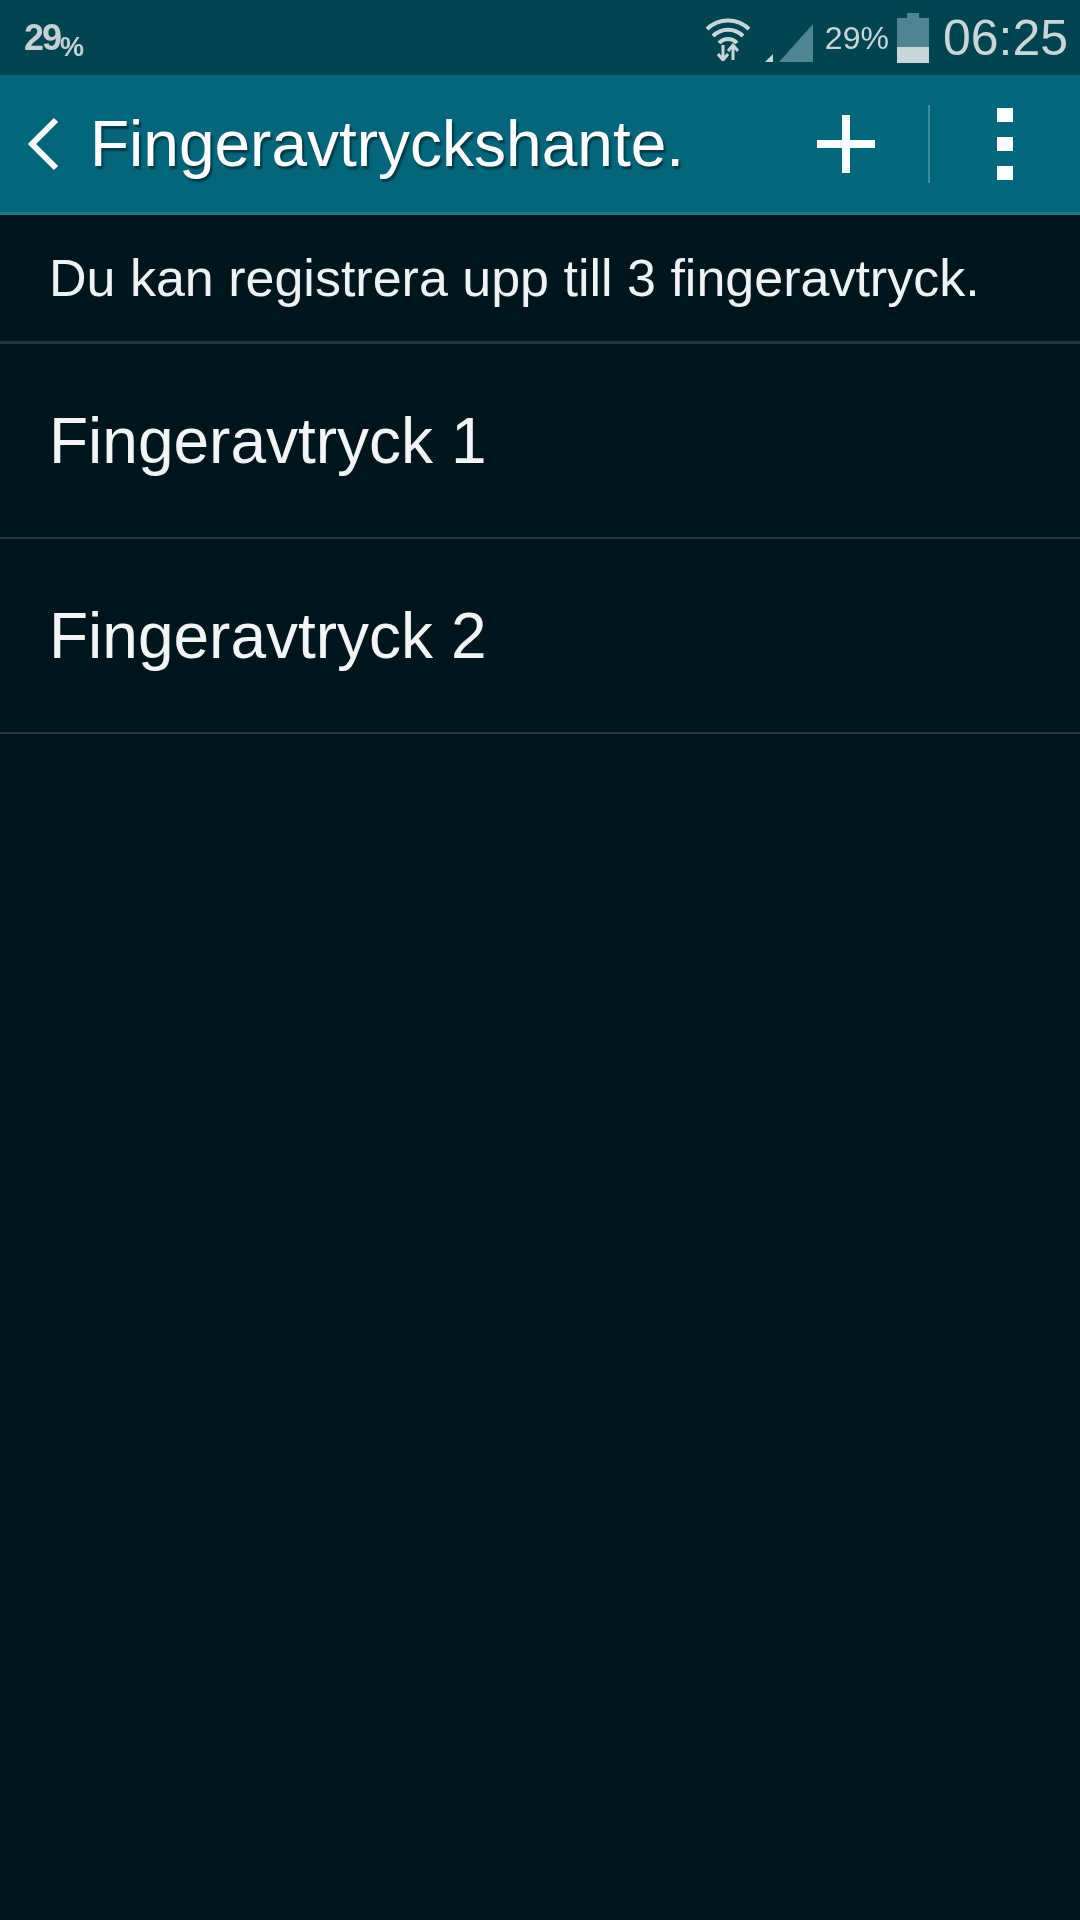 The width and height of the screenshot is (1080, 1920). Describe the element at coordinates (1005, 37) in the screenshot. I see `clock-time: 06:25` at that location.